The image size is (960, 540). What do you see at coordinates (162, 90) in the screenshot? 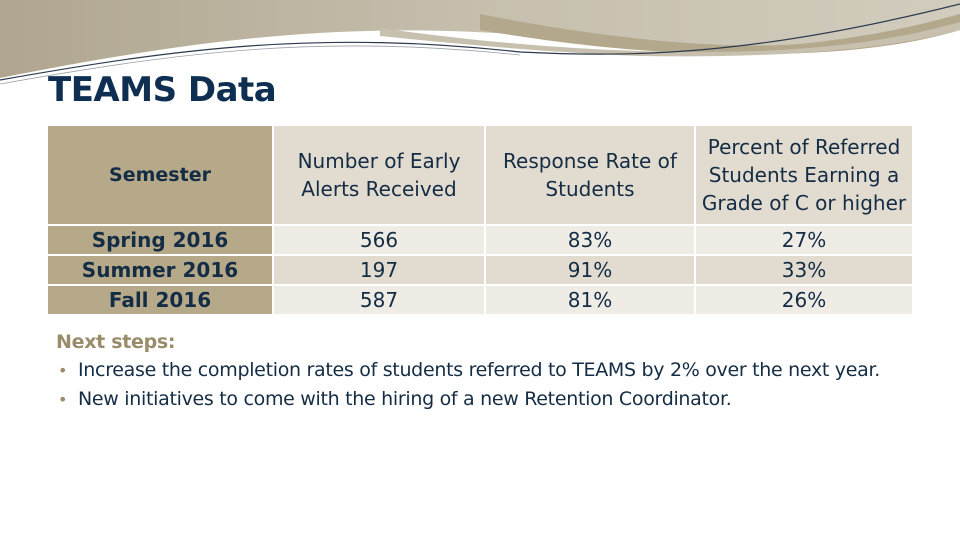
I see `slide-title: TEAMS Data` at bounding box center [162, 90].